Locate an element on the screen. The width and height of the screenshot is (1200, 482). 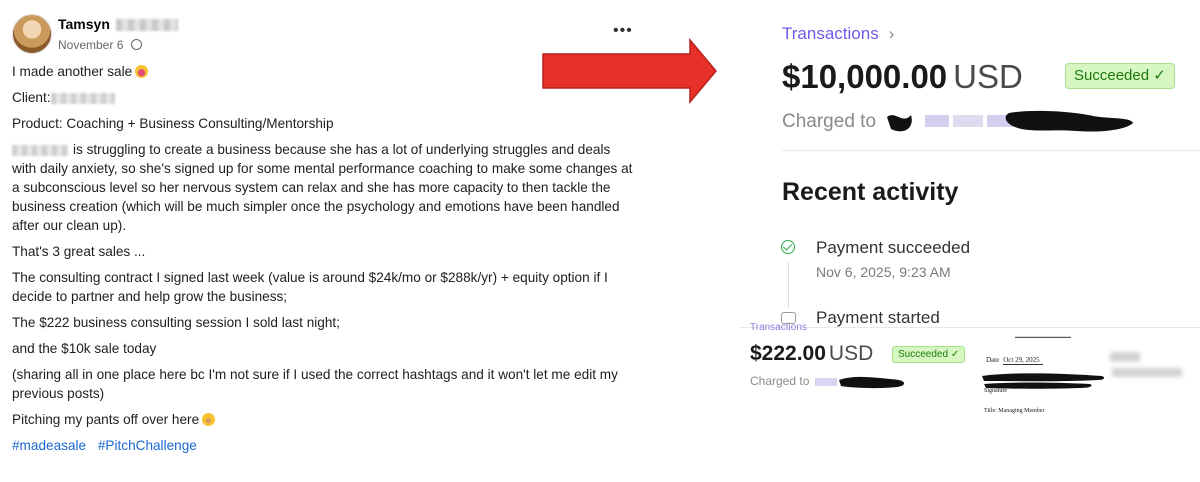
post-line-closing: Pitching my pants off over here is located at coordinates (324, 419).